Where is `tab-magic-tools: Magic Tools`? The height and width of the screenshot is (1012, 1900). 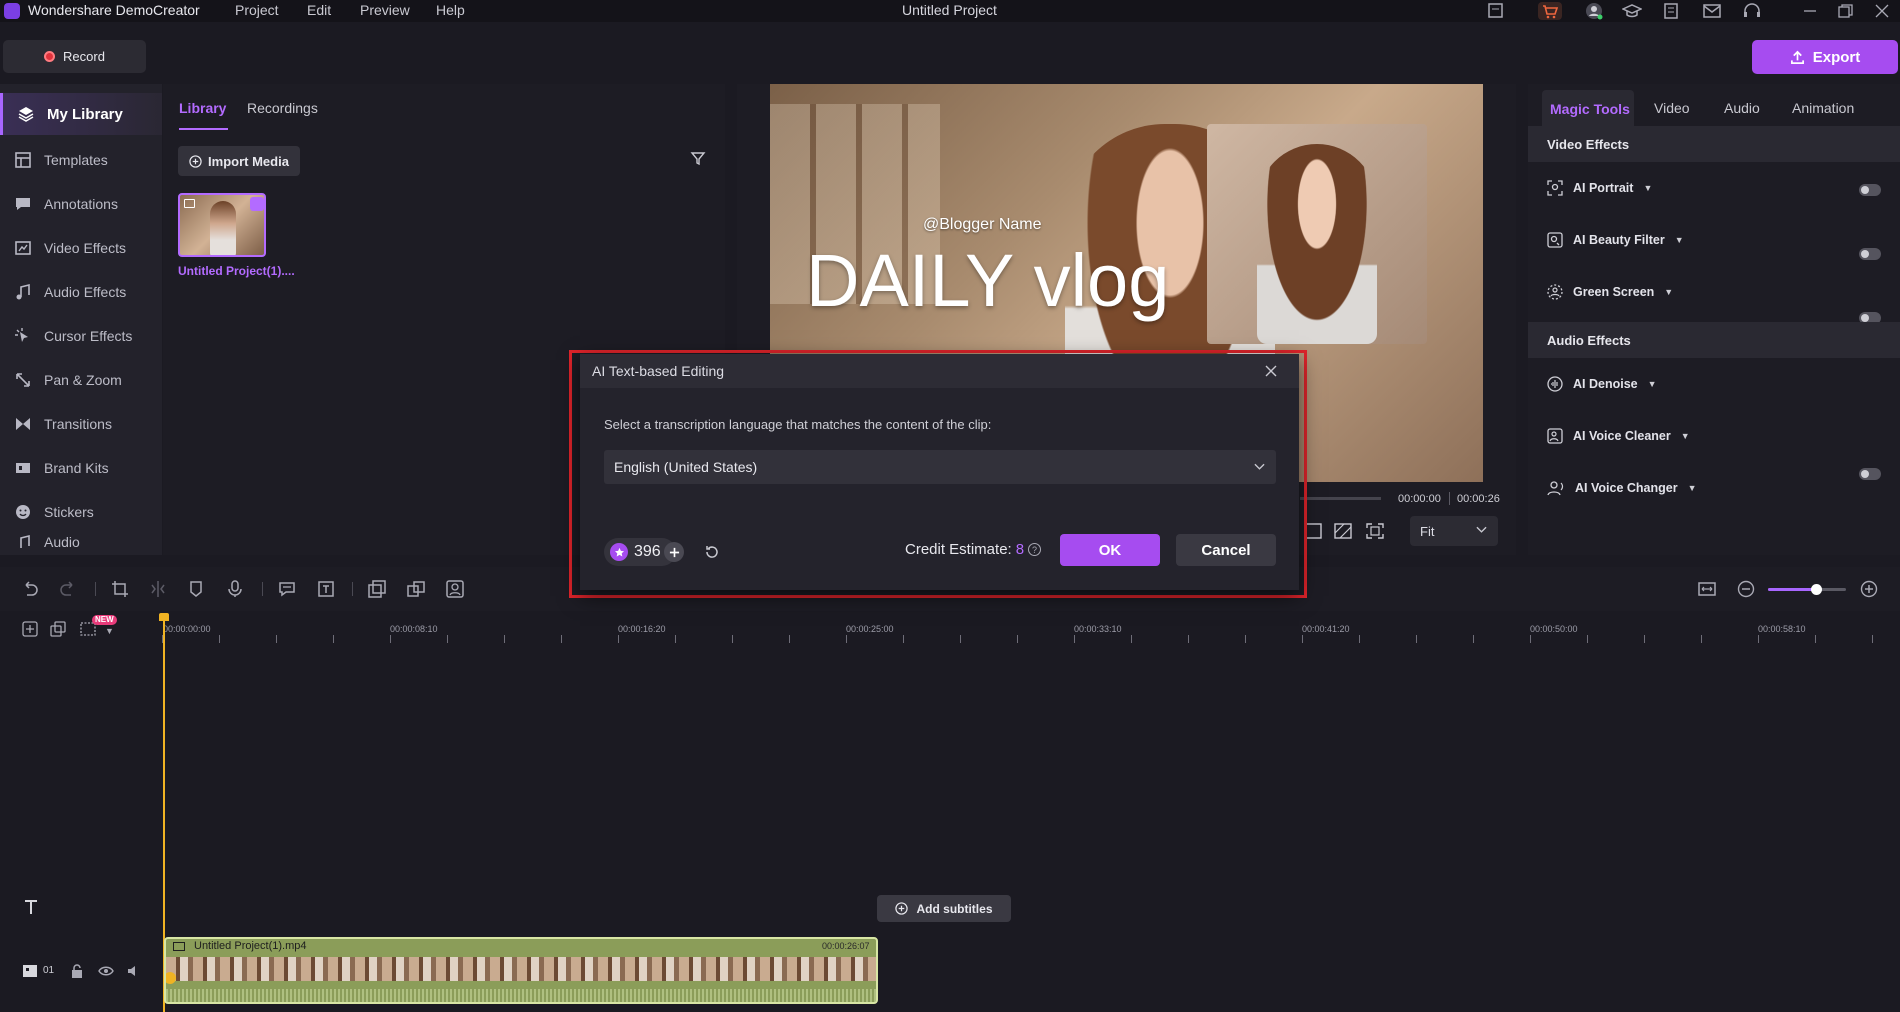 tab-magic-tools: Magic Tools is located at coordinates (1590, 109).